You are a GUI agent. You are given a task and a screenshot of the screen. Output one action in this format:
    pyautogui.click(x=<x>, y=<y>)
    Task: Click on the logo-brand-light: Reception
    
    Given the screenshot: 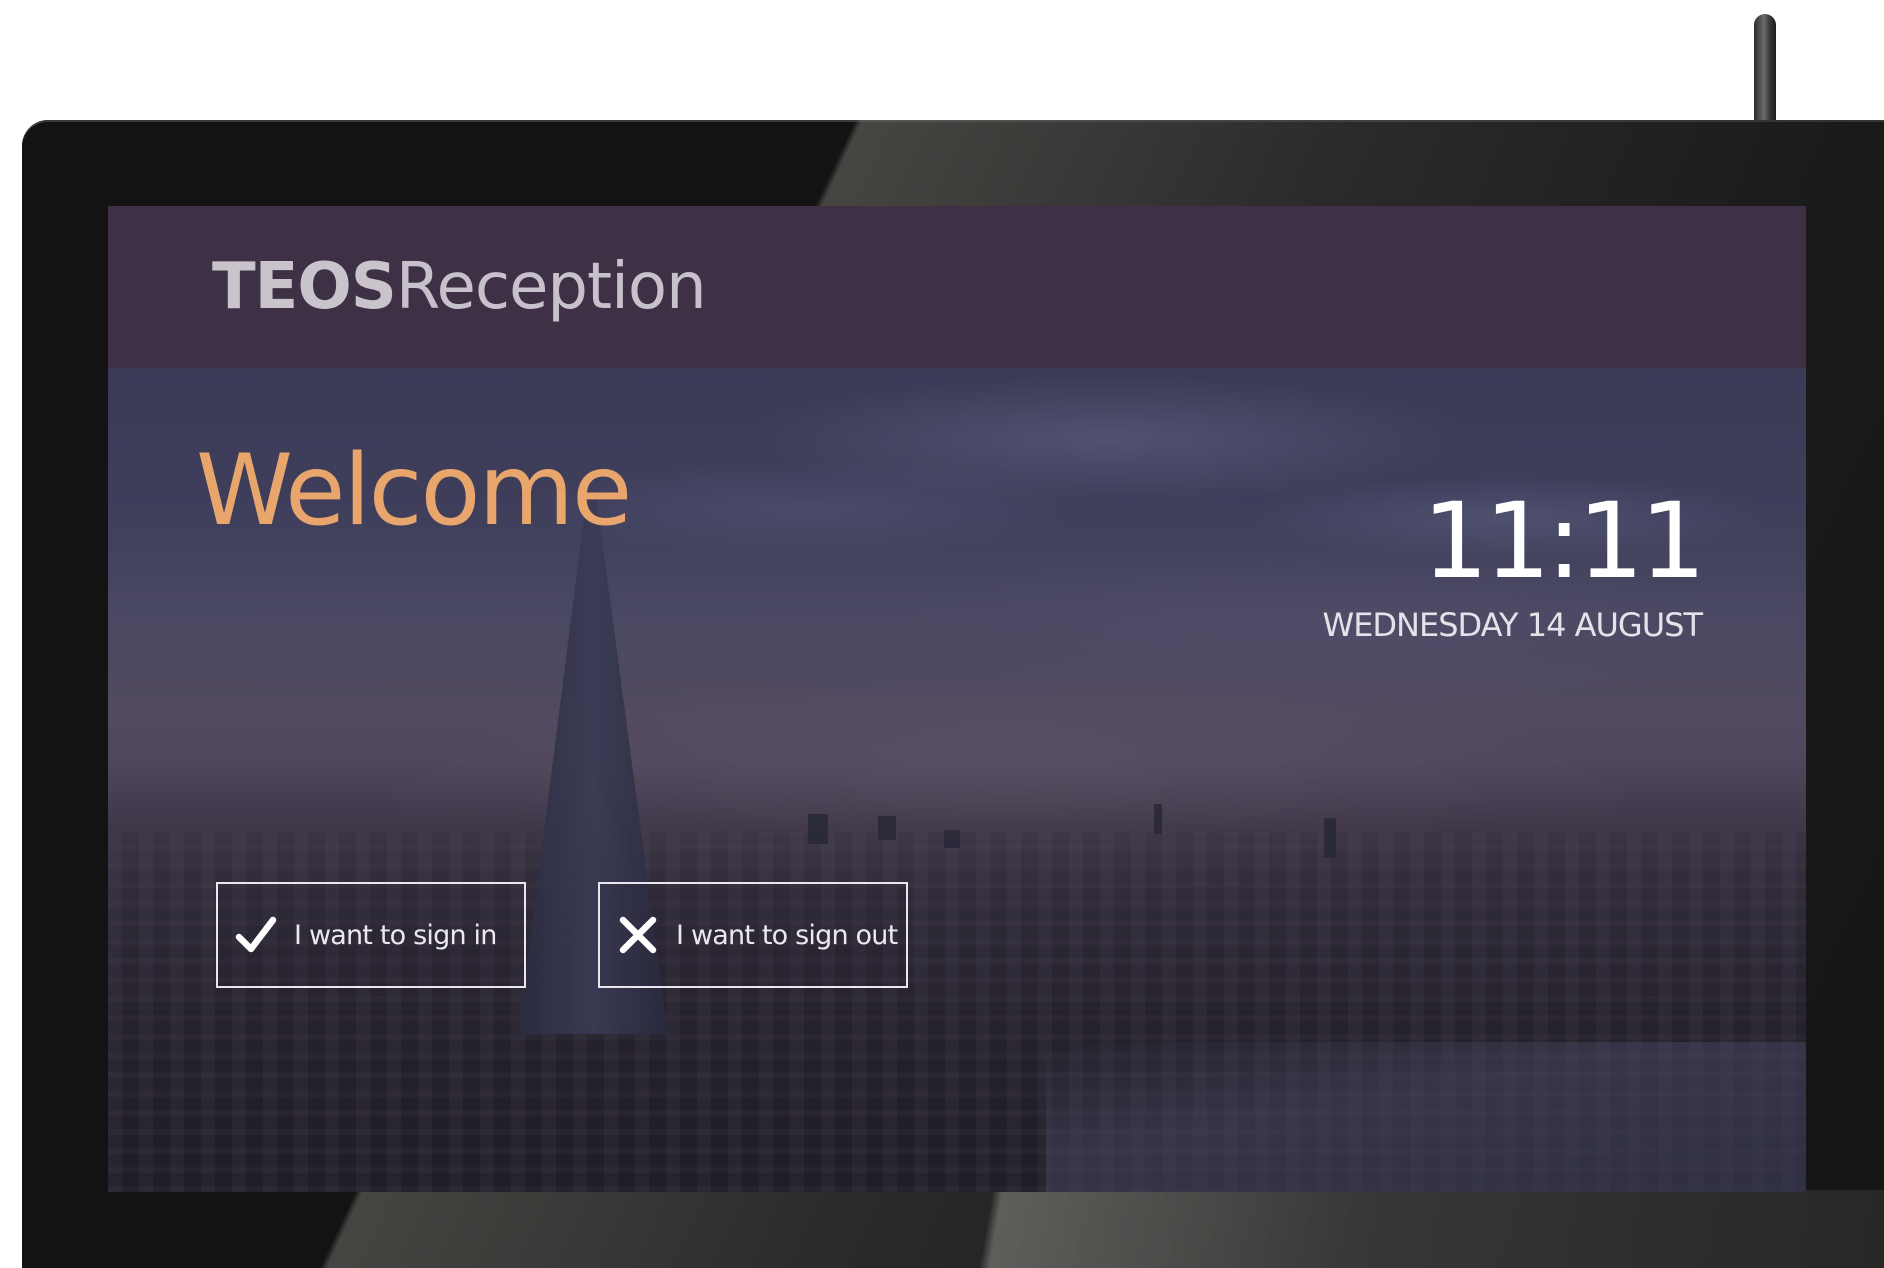 What is the action you would take?
    pyautogui.click(x=551, y=287)
    